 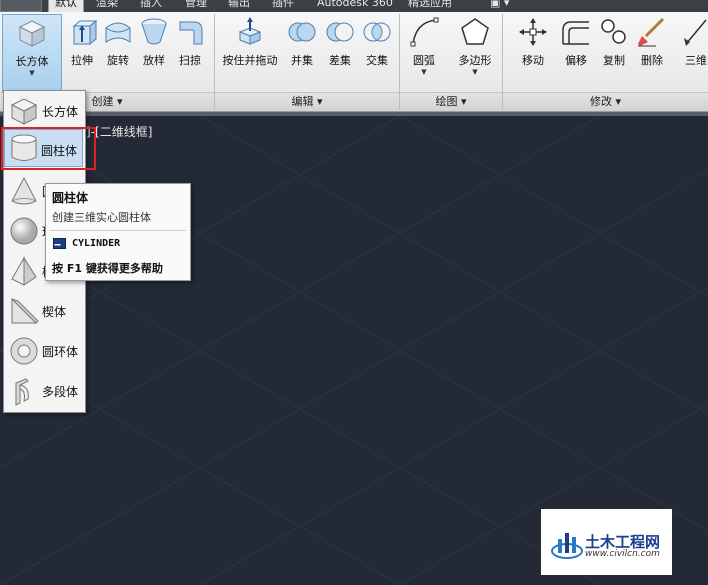 I want to click on sweep-tool-button: 扫掠, so click(x=190, y=42).